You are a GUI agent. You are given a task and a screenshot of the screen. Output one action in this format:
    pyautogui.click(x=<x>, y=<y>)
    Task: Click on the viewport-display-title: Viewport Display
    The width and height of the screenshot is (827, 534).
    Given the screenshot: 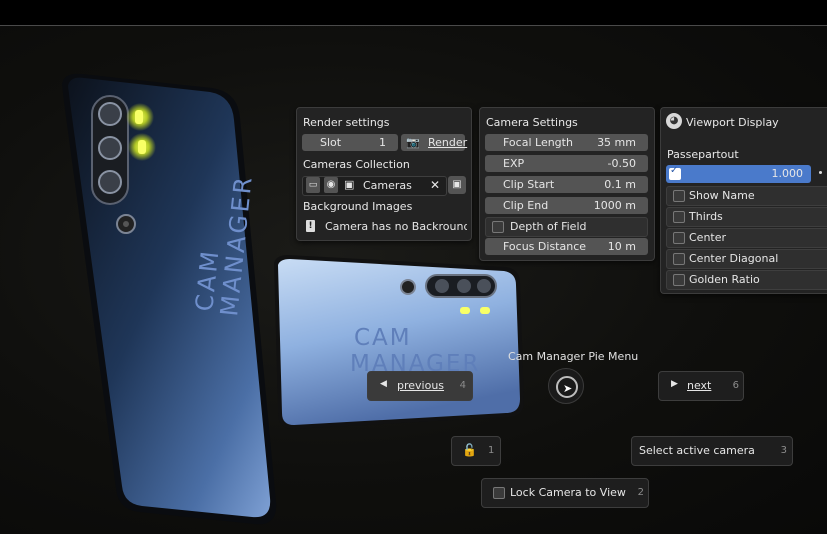 What is the action you would take?
    pyautogui.click(x=732, y=122)
    